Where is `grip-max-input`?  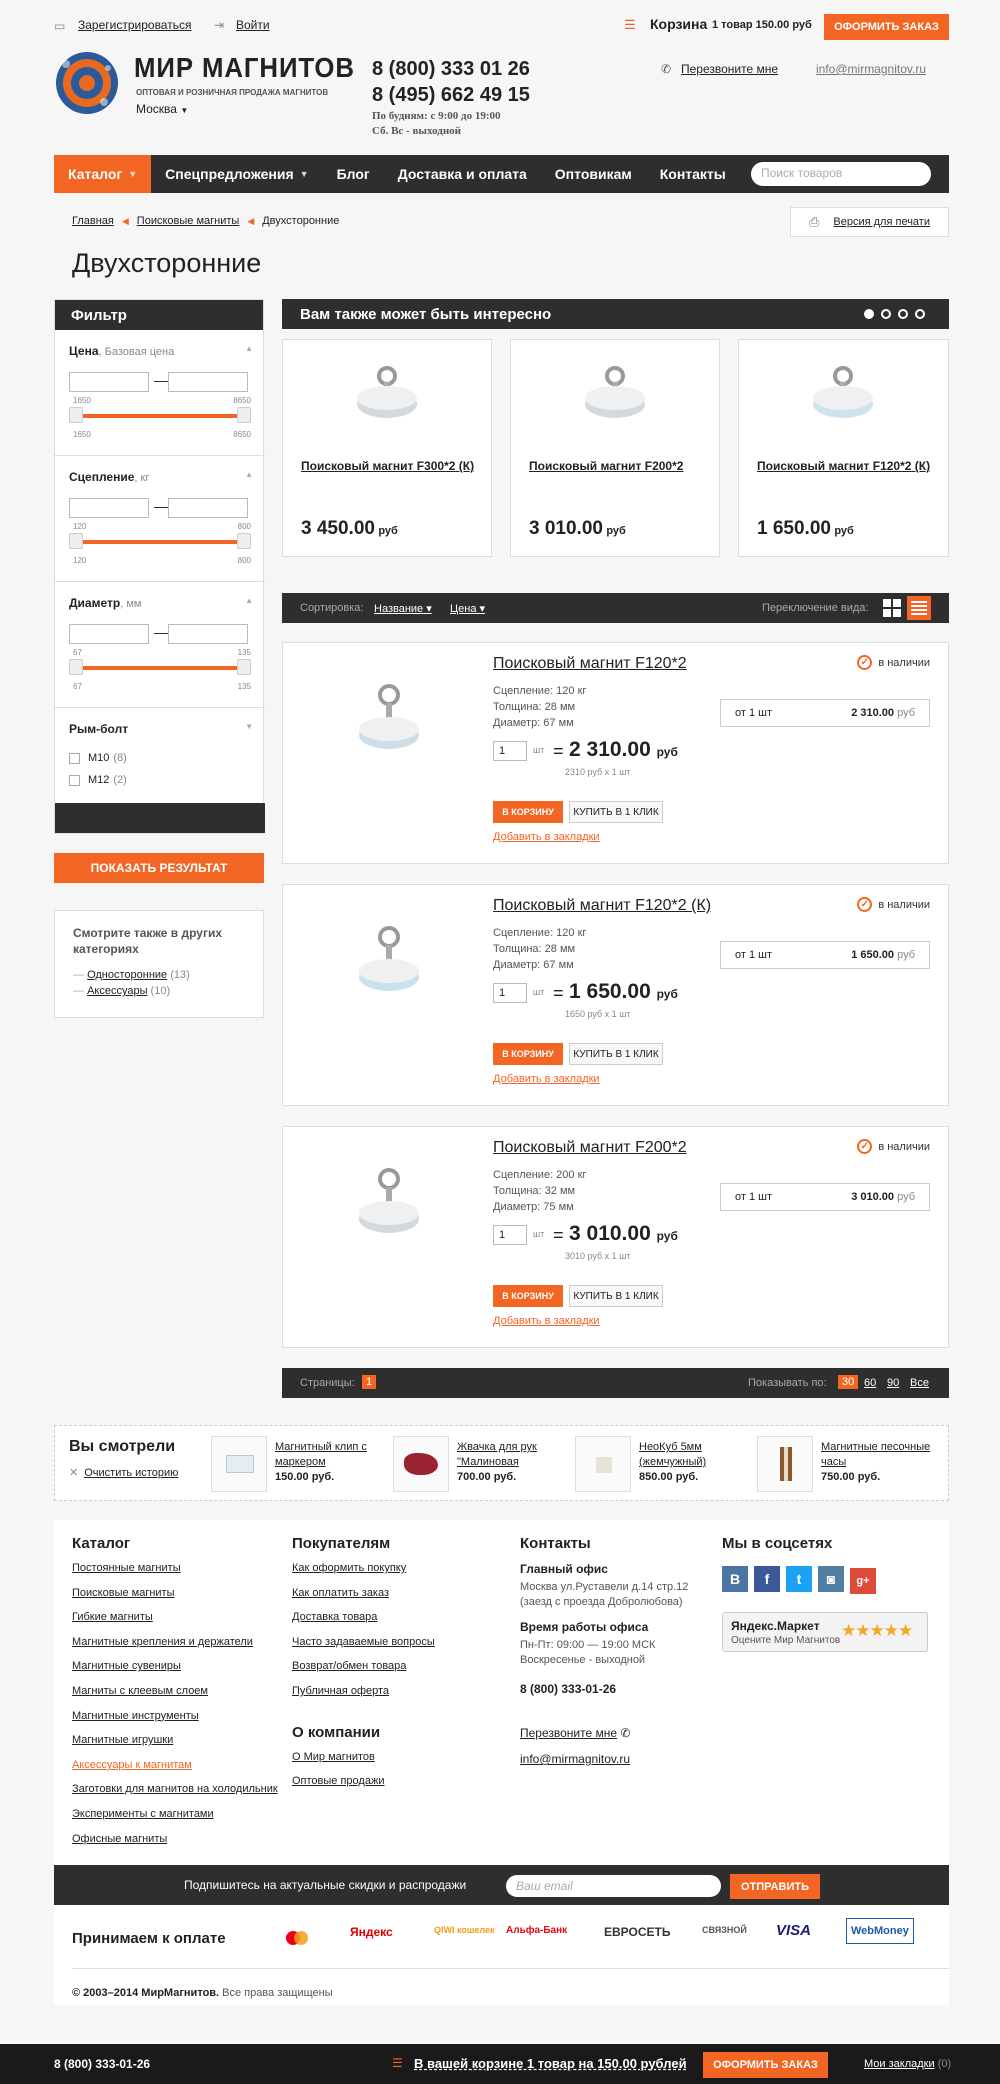
grip-max-input is located at coordinates (208, 508).